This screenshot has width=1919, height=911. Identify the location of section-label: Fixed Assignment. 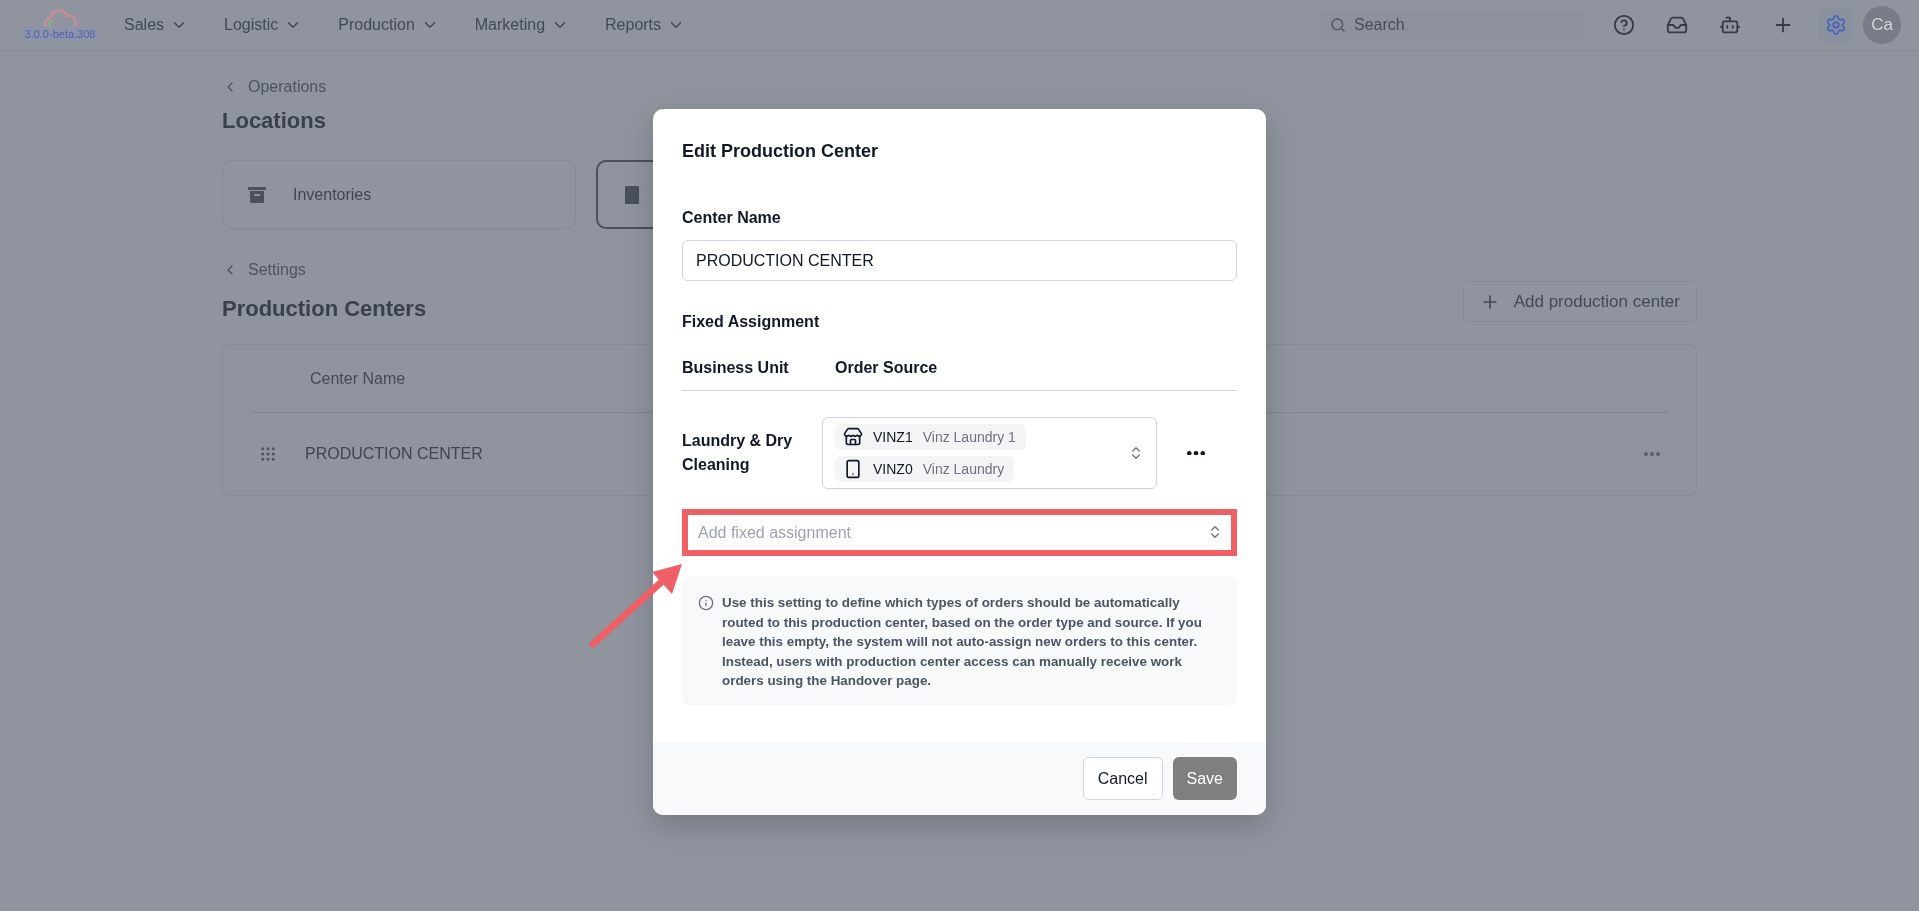
(751, 322).